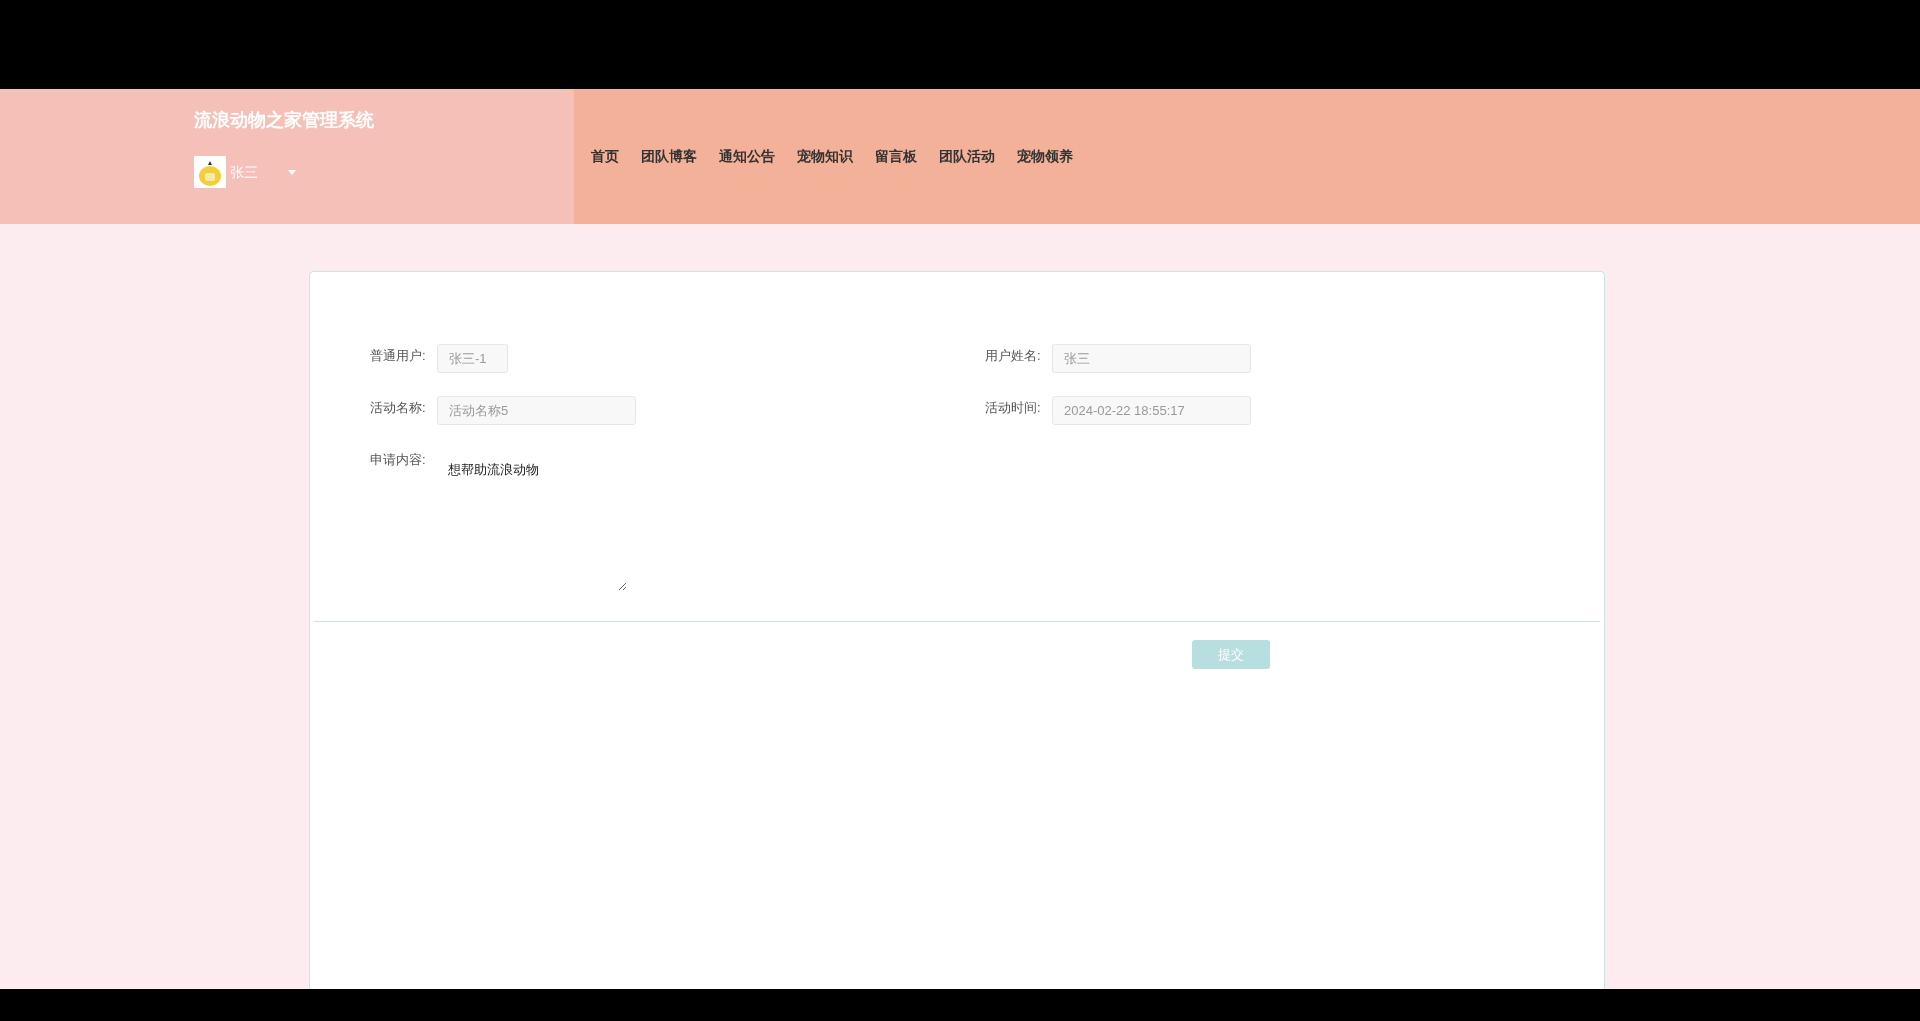 This screenshot has height=1021, width=1920. What do you see at coordinates (605, 156) in the screenshot?
I see `nav-link: 首页` at bounding box center [605, 156].